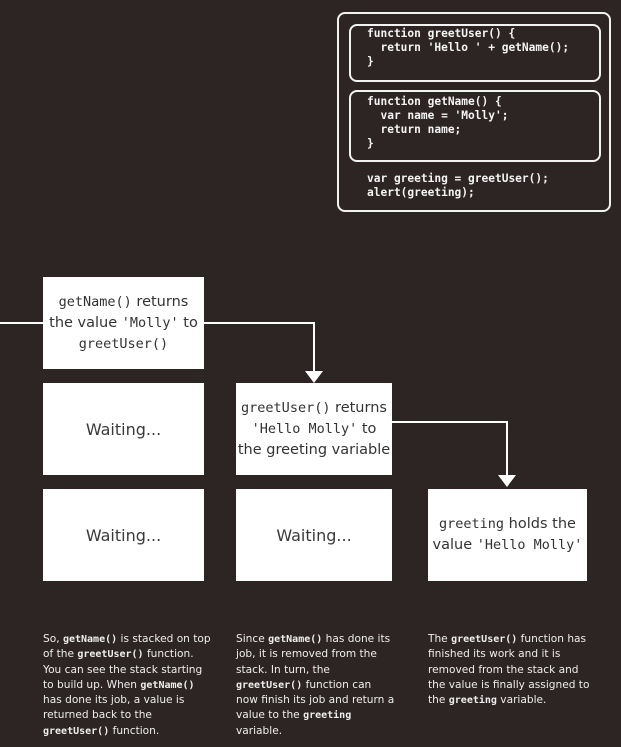 The image size is (621, 747). Describe the element at coordinates (314, 449) in the screenshot. I see `text-span: the greeting variable` at that location.